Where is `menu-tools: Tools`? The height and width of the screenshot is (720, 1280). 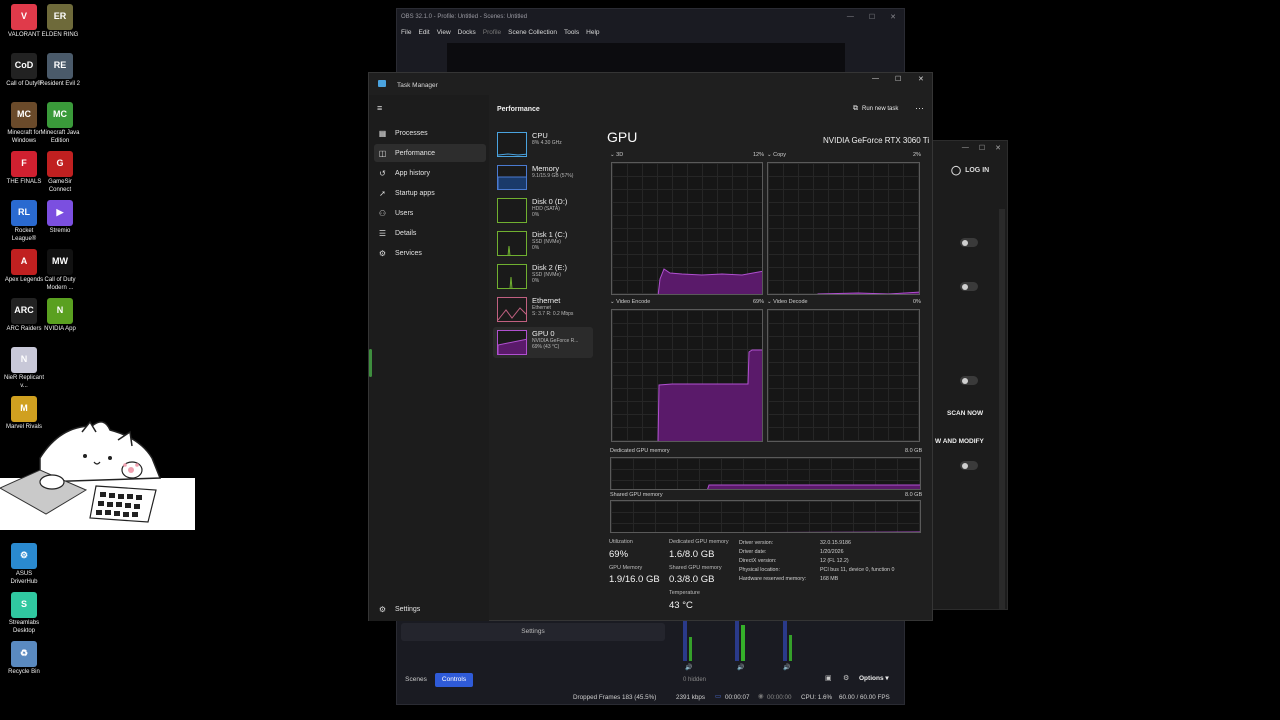 menu-tools: Tools is located at coordinates (571, 32).